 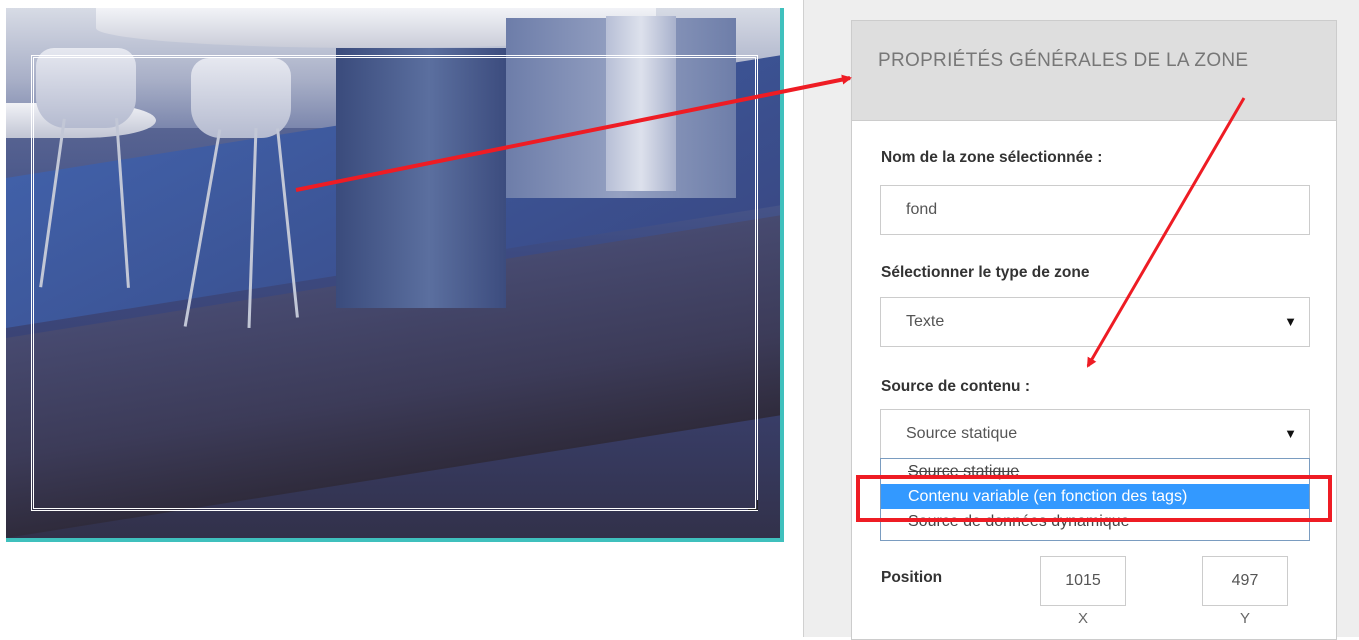 I want to click on position-x-value: 1015, so click(x=1083, y=580).